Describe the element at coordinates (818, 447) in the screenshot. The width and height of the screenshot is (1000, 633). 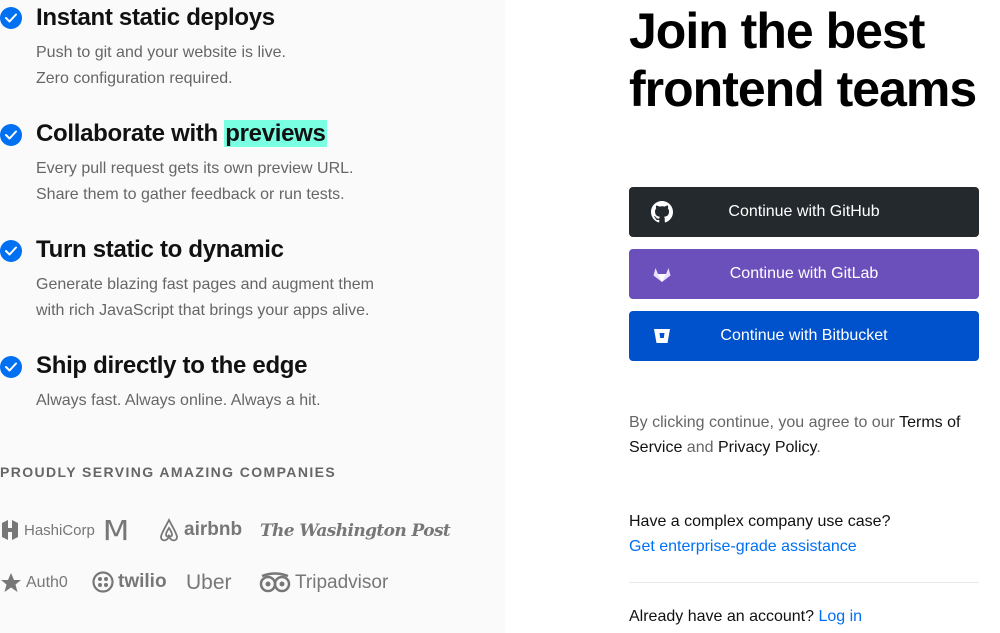
I see `legal-text: .` at that location.